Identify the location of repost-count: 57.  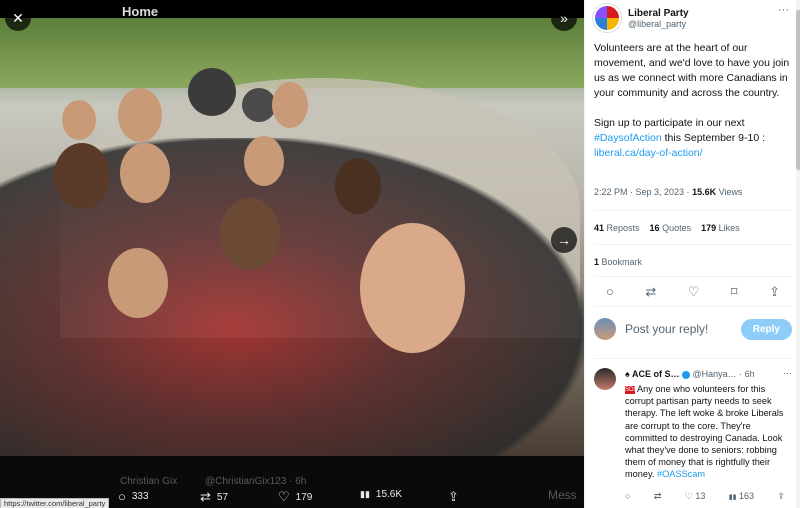
(222, 497).